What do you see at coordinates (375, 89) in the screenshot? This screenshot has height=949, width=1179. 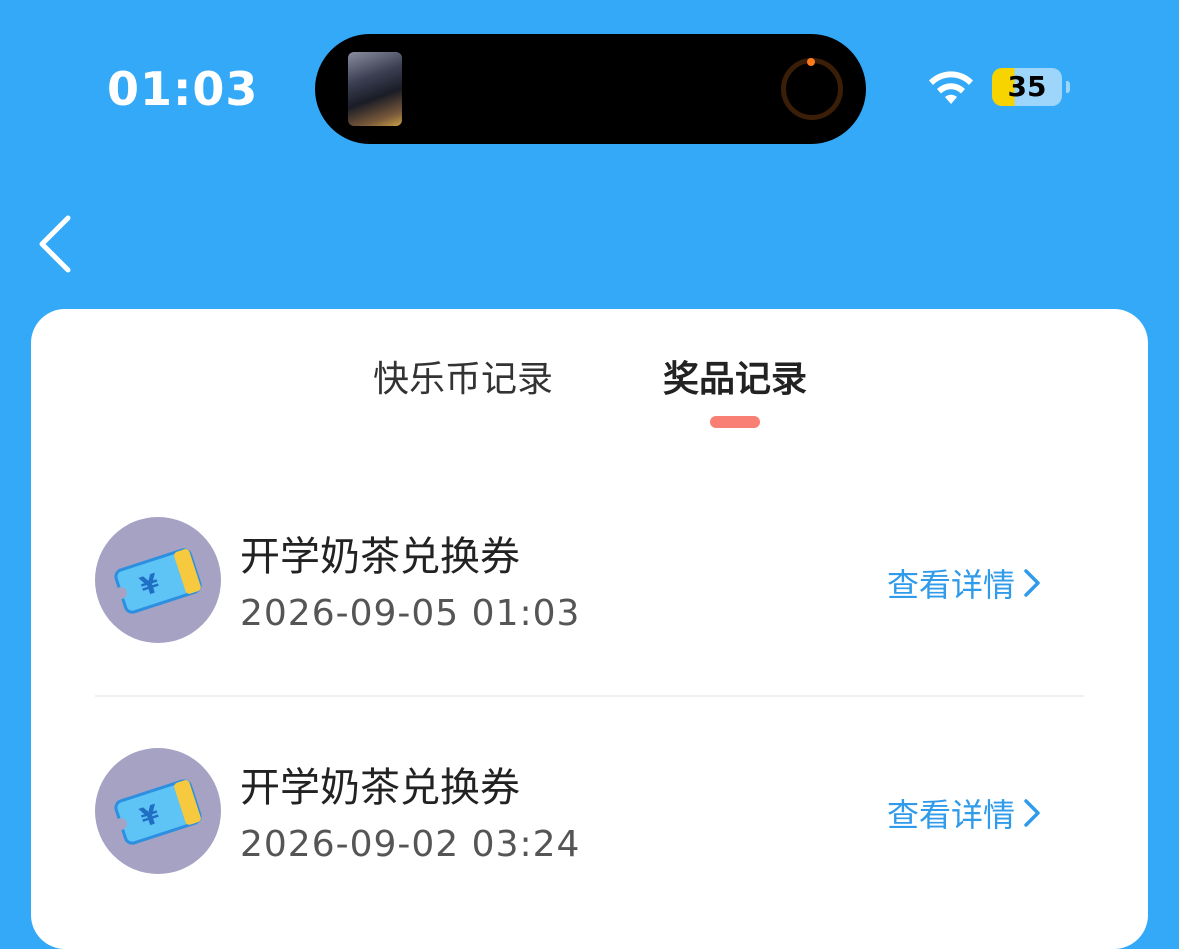 I see `now-playing-artwork` at bounding box center [375, 89].